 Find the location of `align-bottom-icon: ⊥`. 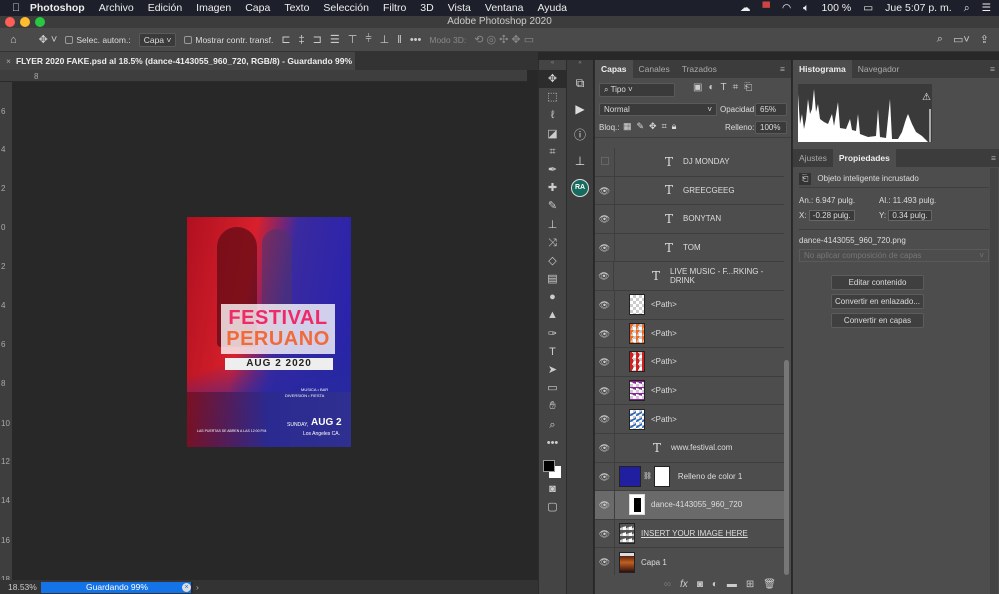

align-bottom-icon: ⊥ is located at coordinates (385, 39).